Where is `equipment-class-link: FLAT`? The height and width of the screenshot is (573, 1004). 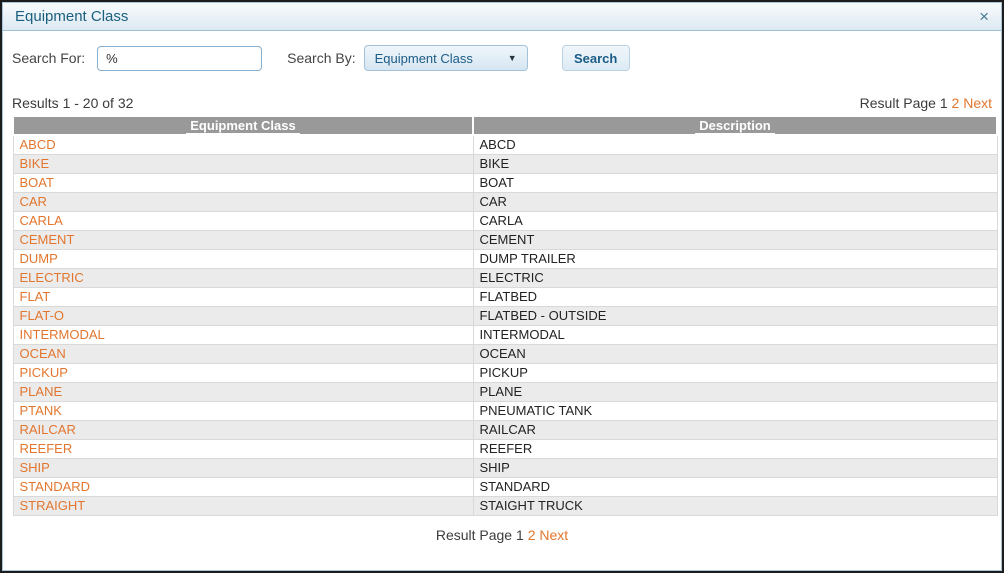
equipment-class-link: FLAT is located at coordinates (35, 296).